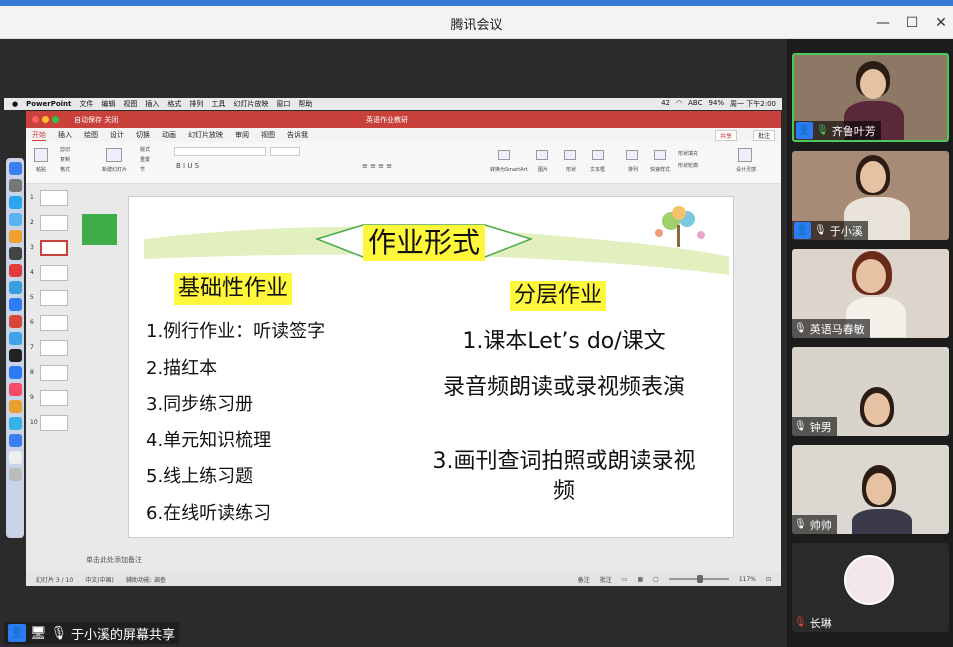 This screenshot has height=647, width=953. What do you see at coordinates (117, 135) in the screenshot?
I see `tab-design: 设计` at bounding box center [117, 135].